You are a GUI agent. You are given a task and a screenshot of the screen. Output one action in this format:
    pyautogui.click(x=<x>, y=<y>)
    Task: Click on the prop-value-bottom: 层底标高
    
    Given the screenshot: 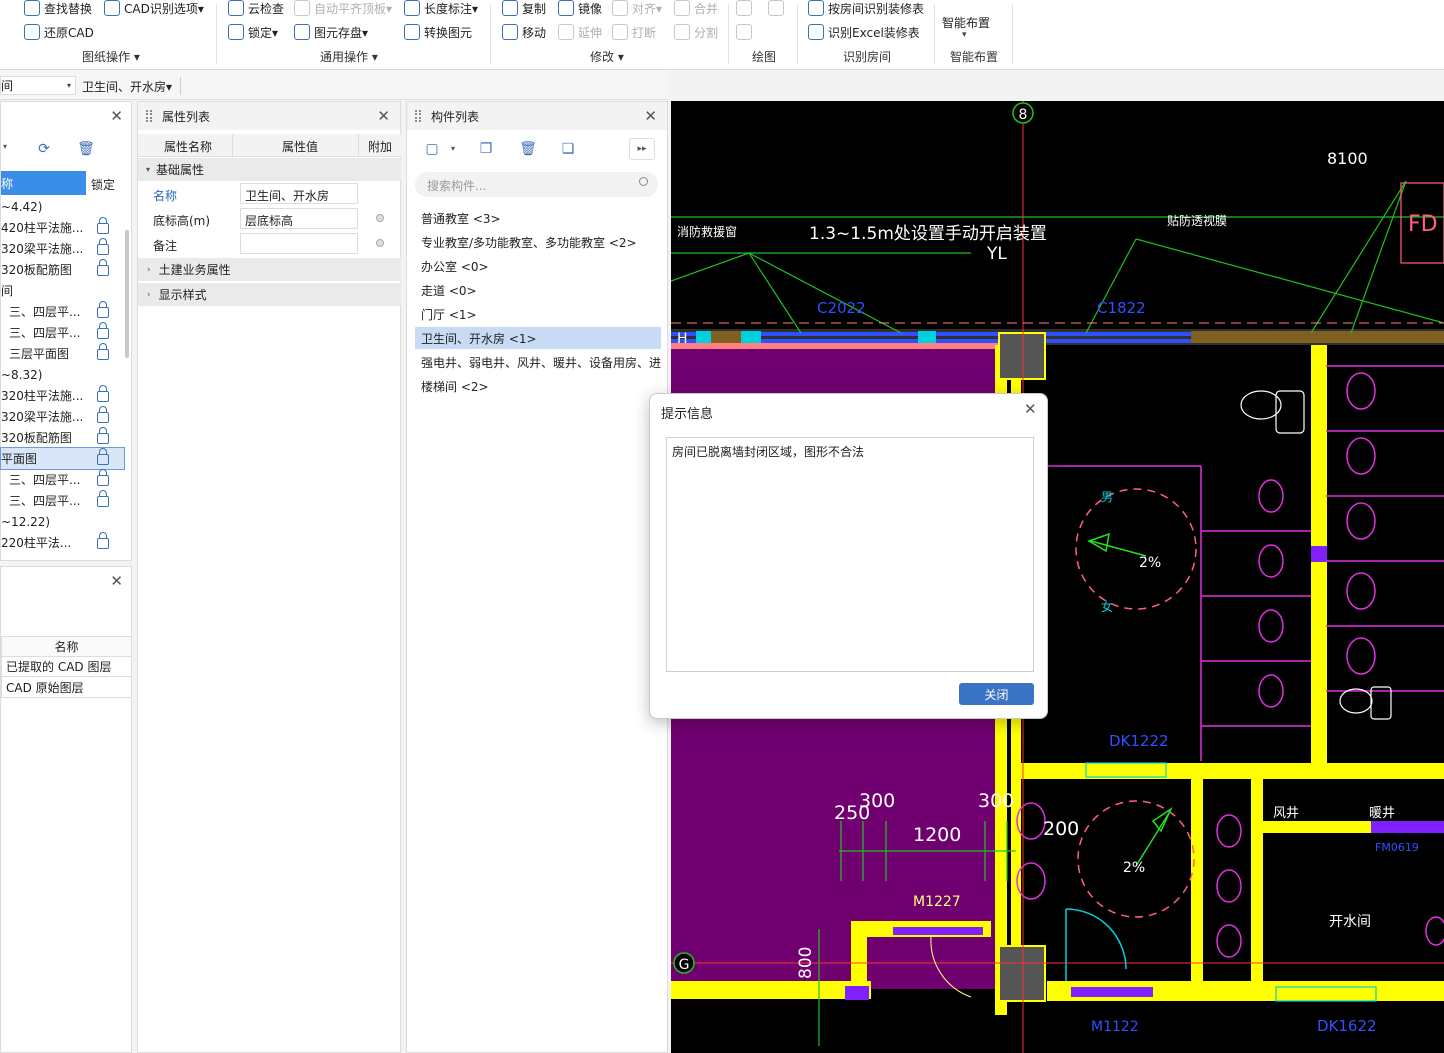 What is the action you would take?
    pyautogui.click(x=299, y=218)
    